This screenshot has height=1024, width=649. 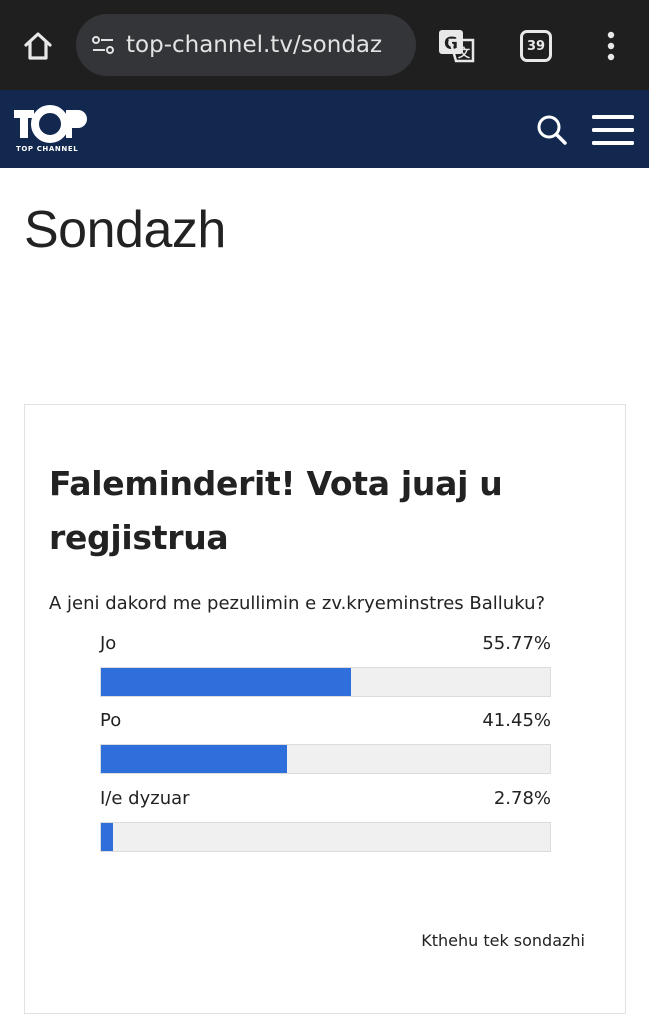 I want to click on tab-count: 39, so click(x=536, y=46).